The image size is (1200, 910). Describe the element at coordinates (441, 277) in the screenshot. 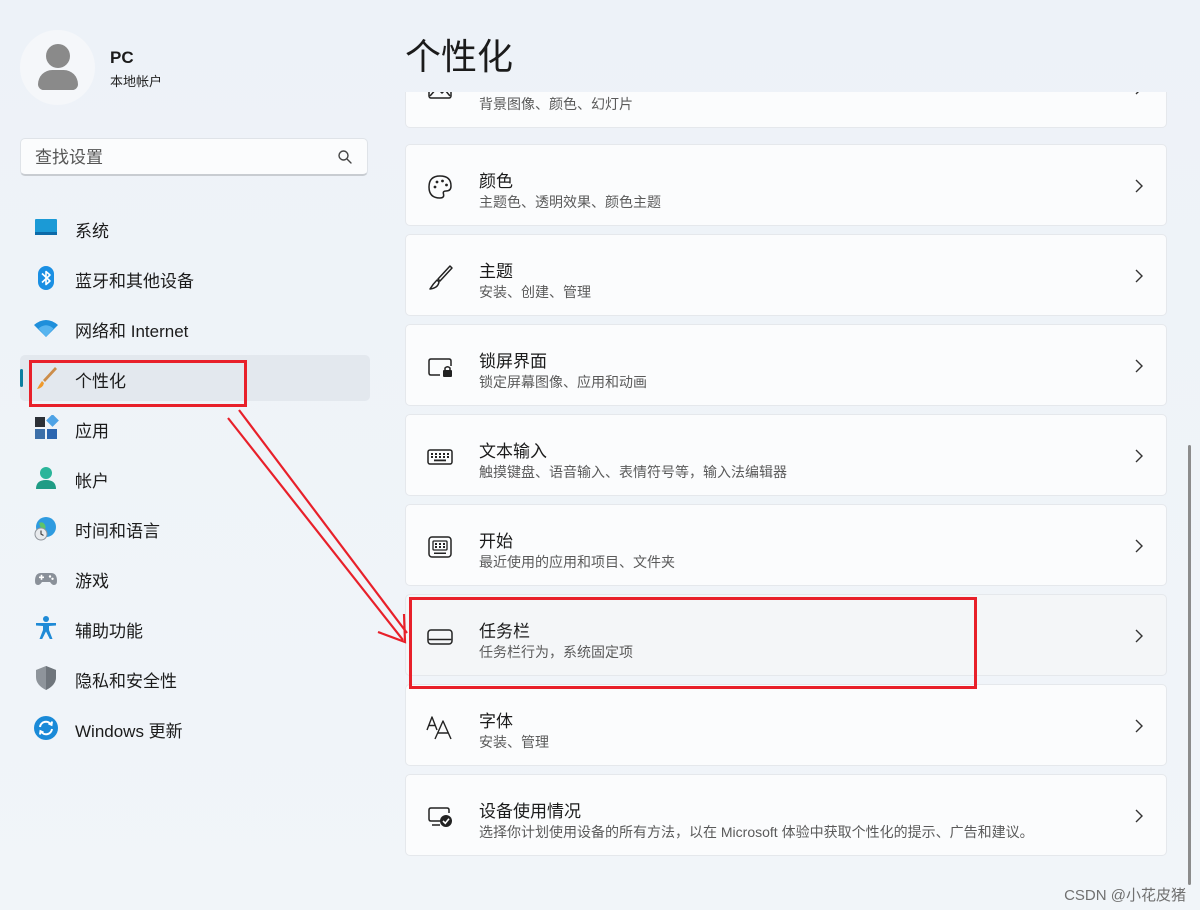

I see `brush-icon` at that location.